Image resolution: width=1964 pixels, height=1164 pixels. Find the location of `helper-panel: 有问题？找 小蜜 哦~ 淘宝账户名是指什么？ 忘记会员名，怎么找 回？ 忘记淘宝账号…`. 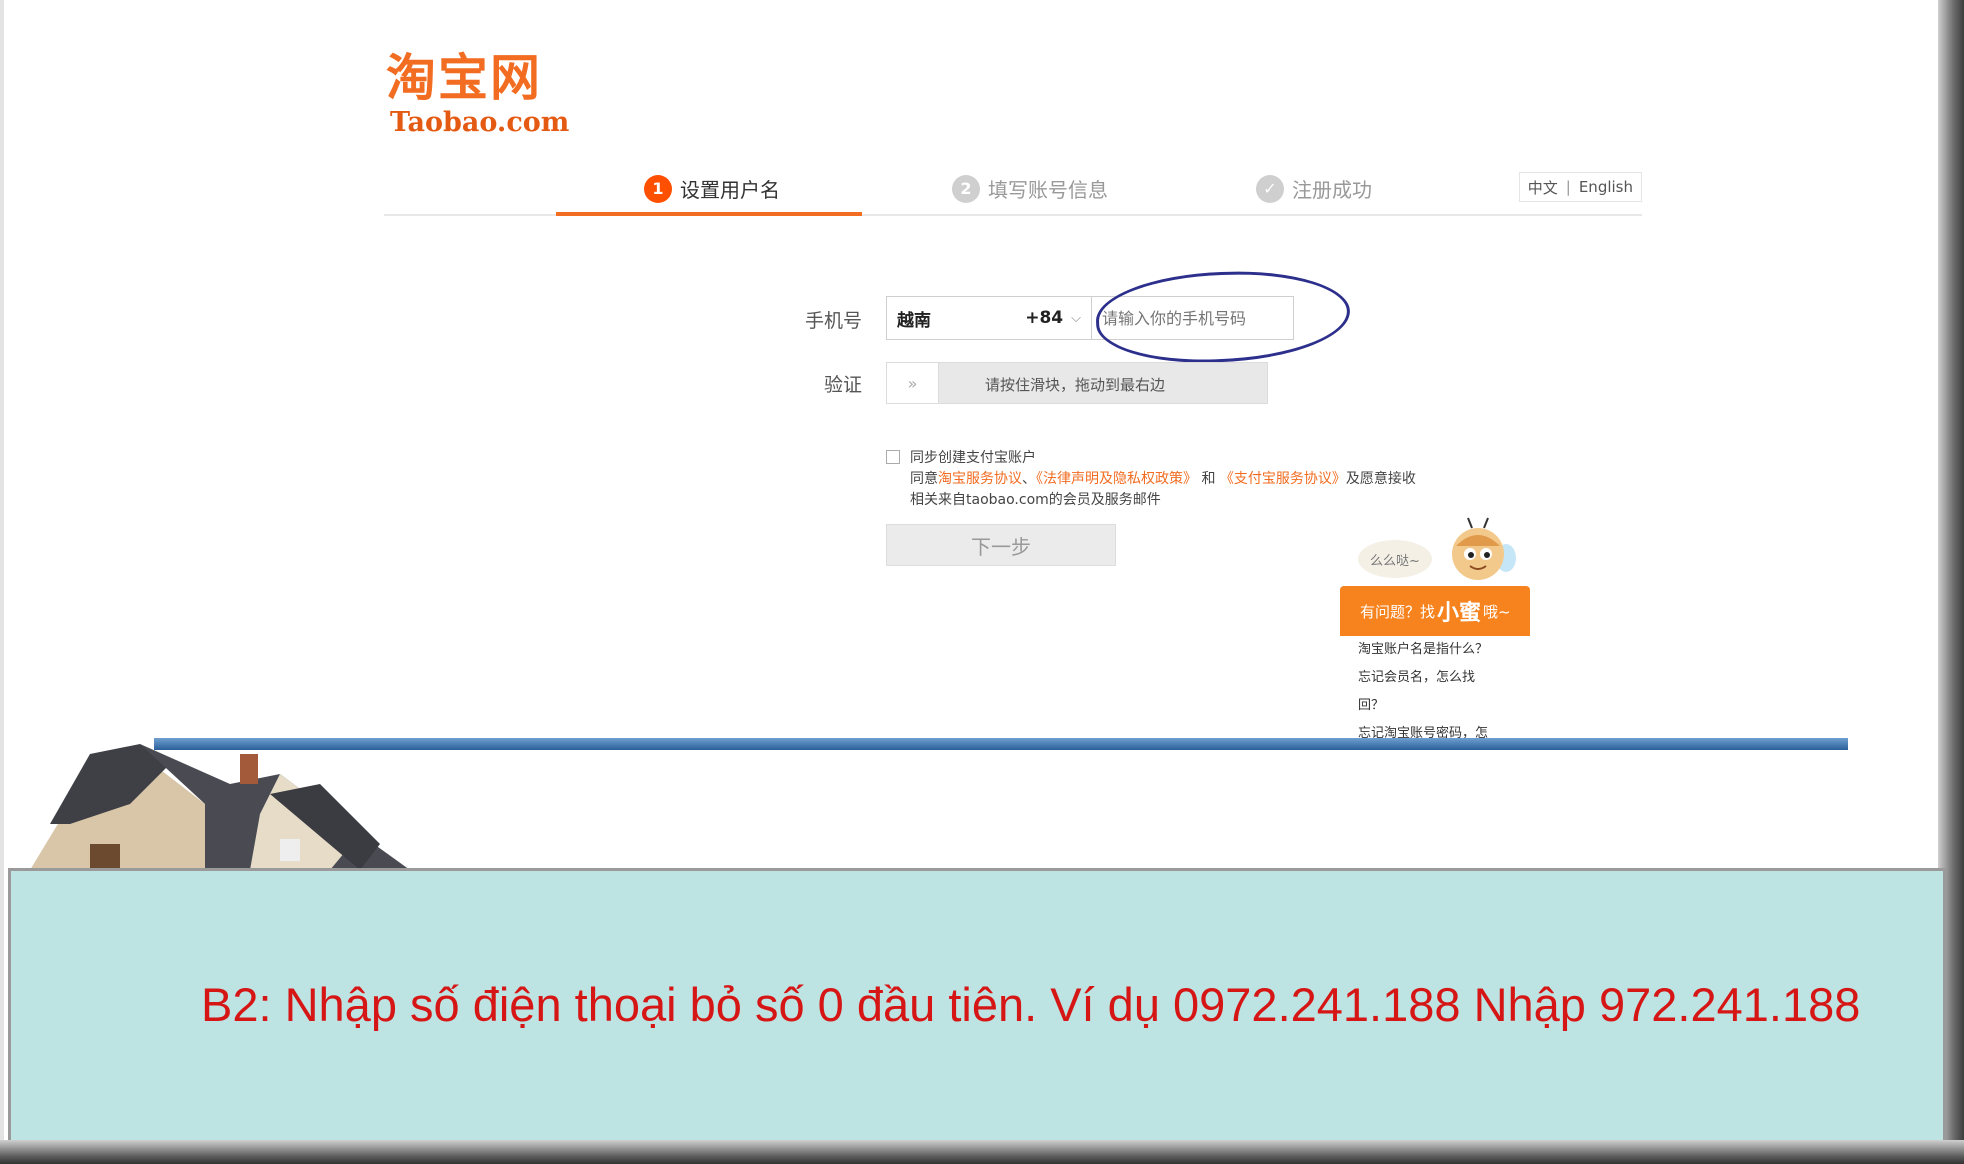

helper-panel: 有问题？找 小蜜 哦~ 淘宝账户名是指什么？ 忘记会员名，怎么找 回？ 忘记淘宝账号… is located at coordinates (1435, 666).